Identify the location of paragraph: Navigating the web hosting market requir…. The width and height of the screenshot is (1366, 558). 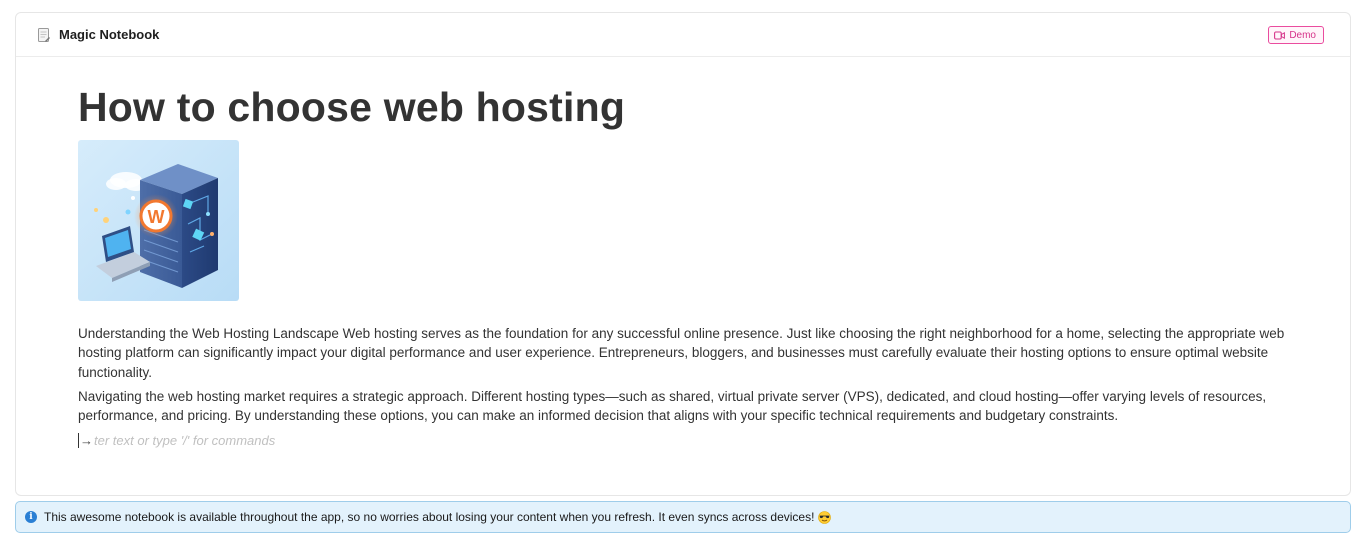
(683, 406).